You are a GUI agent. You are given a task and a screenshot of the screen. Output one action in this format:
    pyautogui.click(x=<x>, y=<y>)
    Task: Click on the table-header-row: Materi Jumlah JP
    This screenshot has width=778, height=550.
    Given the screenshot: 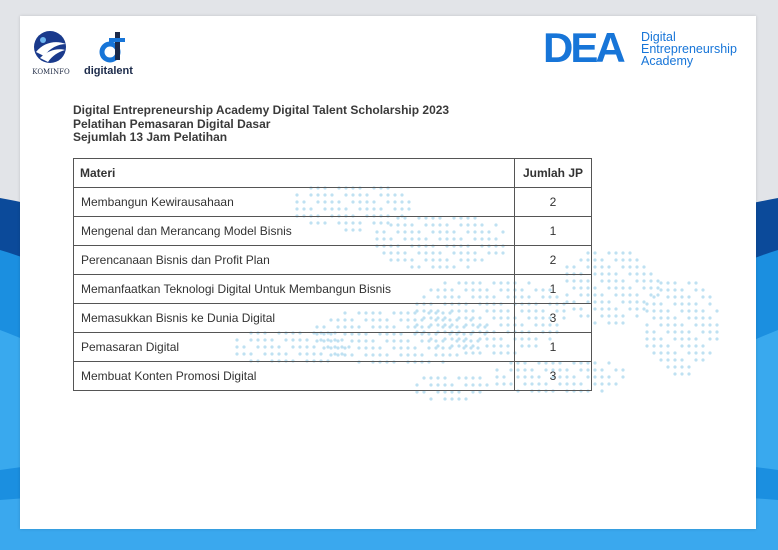 What is the action you would take?
    pyautogui.click(x=332, y=173)
    